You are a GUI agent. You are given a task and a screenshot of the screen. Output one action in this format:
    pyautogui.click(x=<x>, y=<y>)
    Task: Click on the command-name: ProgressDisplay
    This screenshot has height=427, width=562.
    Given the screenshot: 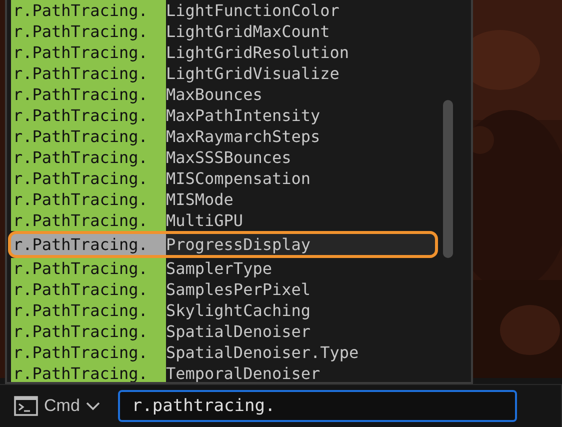 What is the action you would take?
    pyautogui.click(x=238, y=244)
    